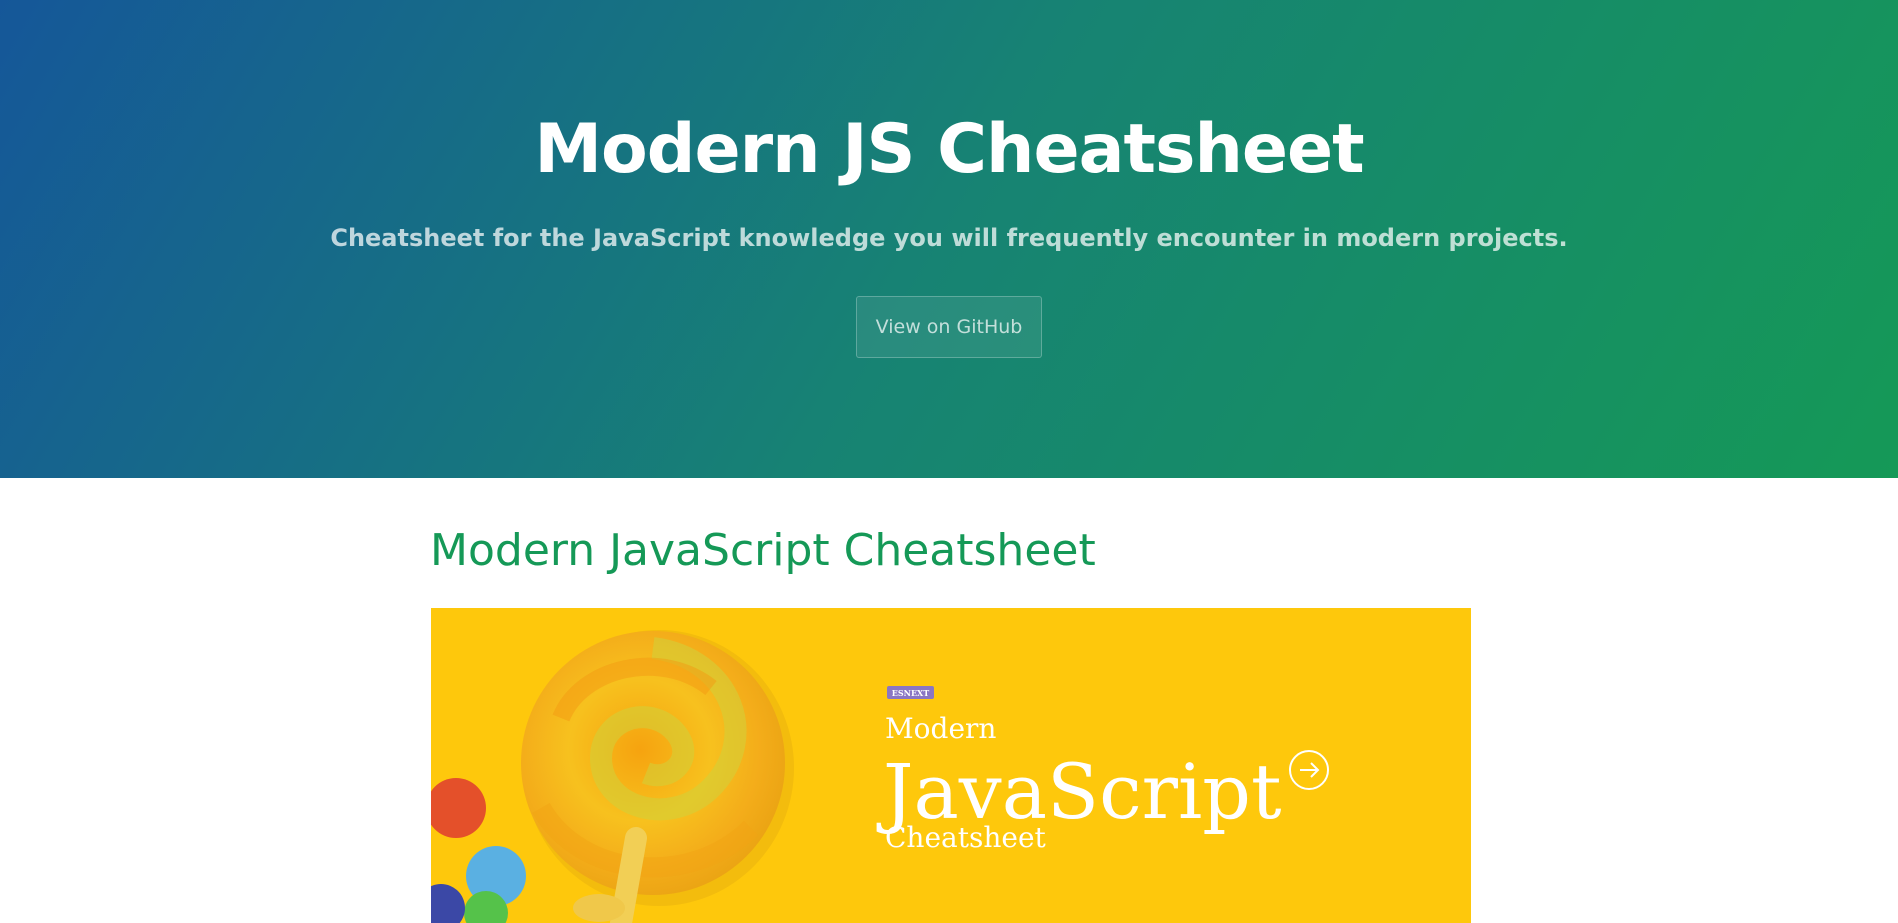 The image size is (1898, 923). I want to click on view-on-github-button: View on GitHub, so click(949, 327).